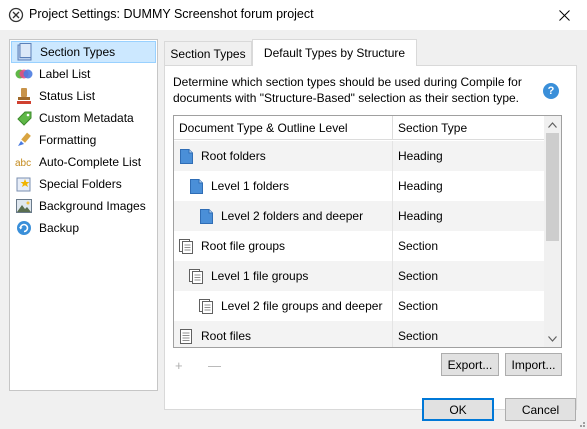 Image resolution: width=587 pixels, height=429 pixels. I want to click on document-type-cell: Root files, so click(283, 334).